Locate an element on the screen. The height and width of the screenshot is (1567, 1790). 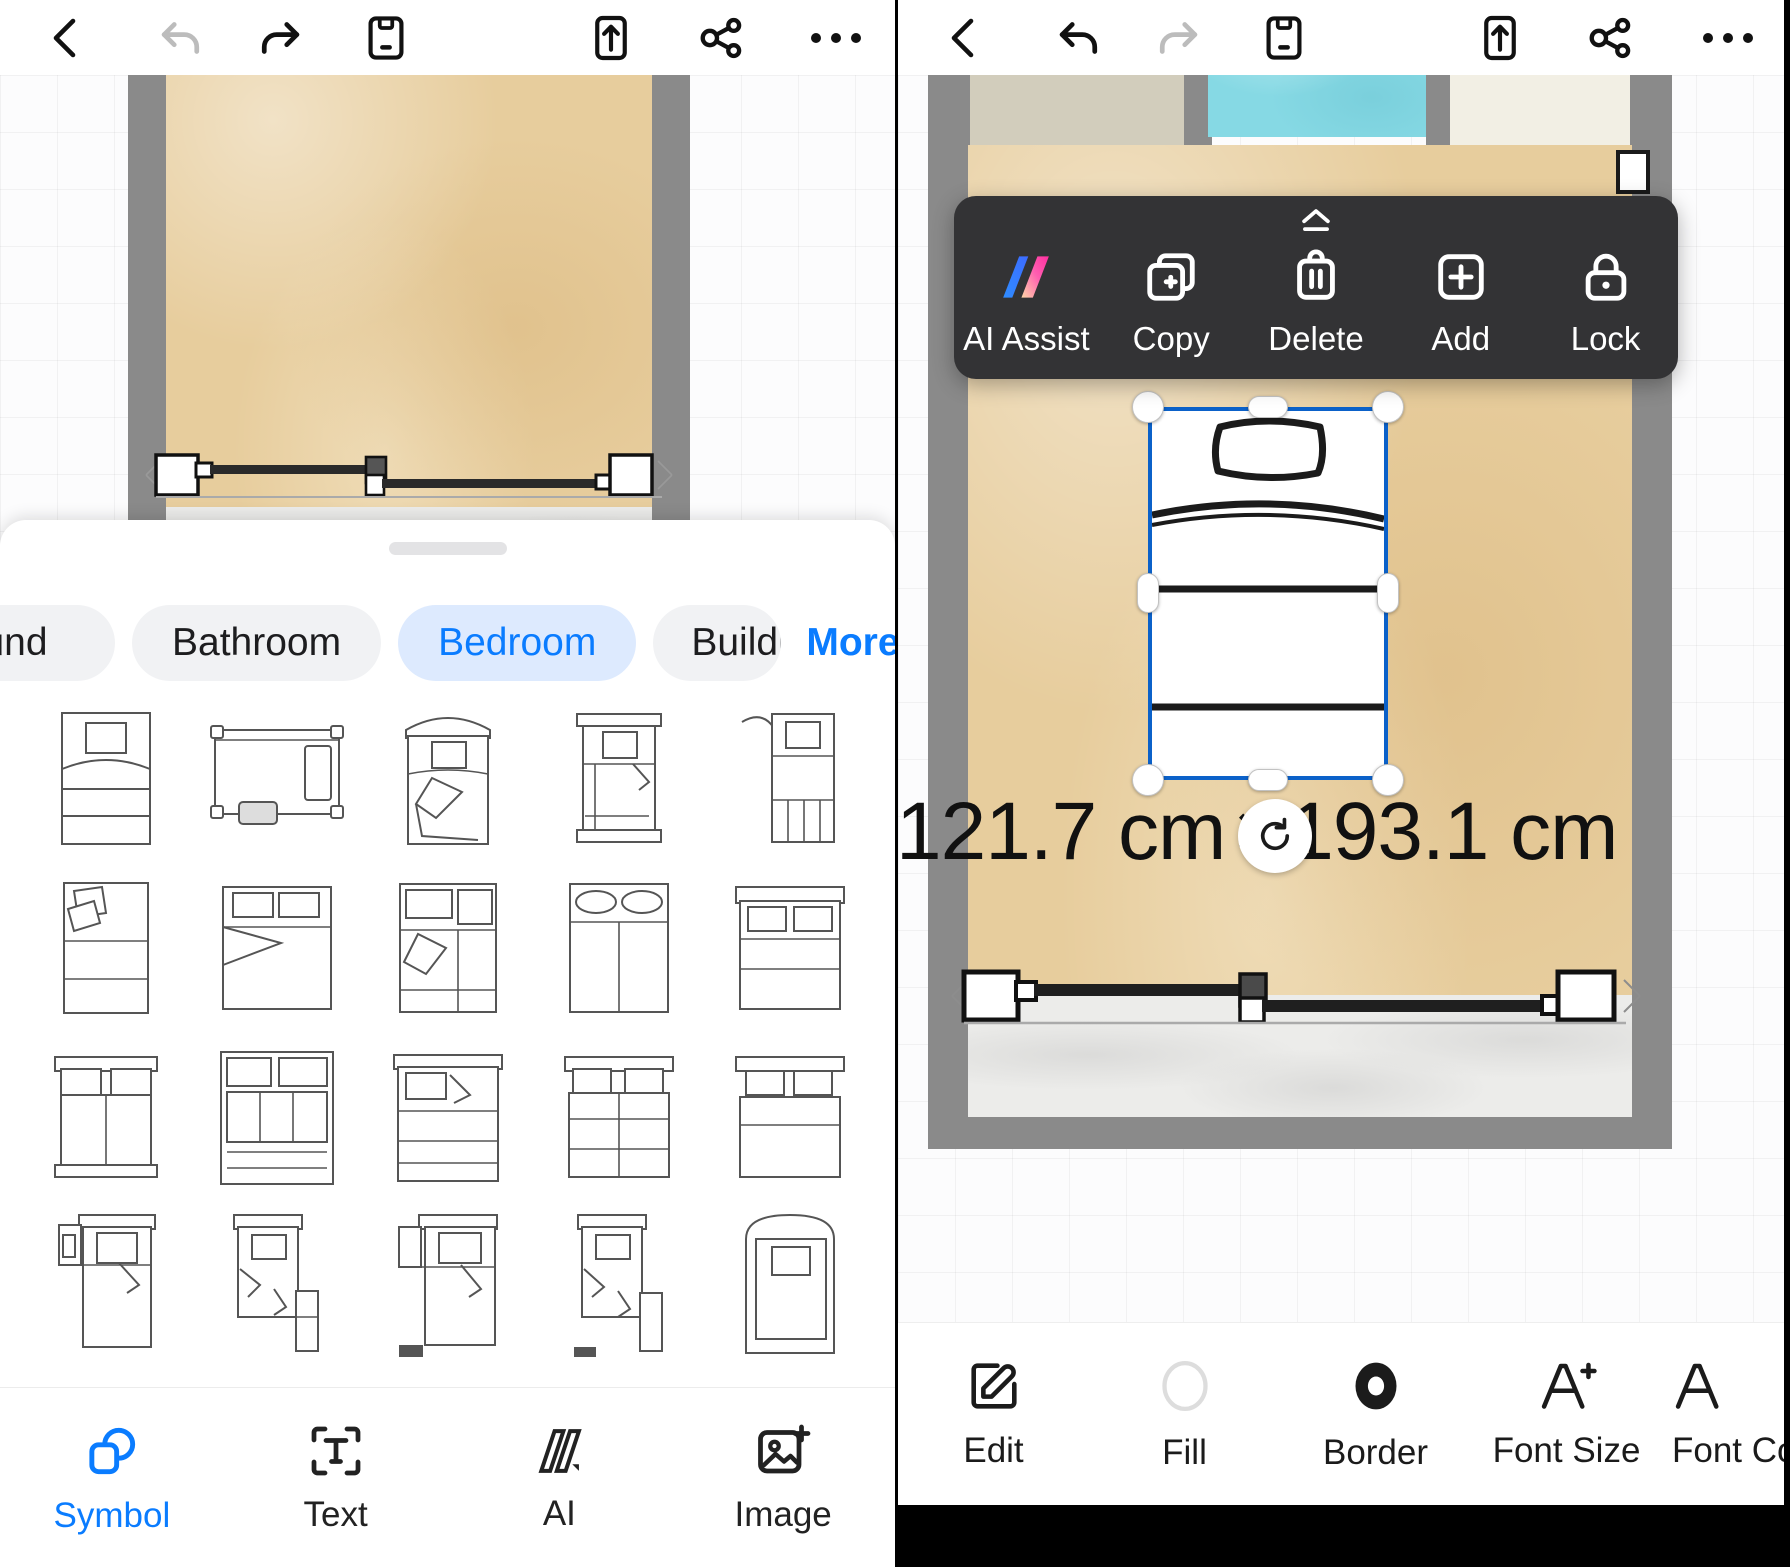
sliding-door-icon is located at coordinates (409, 475).